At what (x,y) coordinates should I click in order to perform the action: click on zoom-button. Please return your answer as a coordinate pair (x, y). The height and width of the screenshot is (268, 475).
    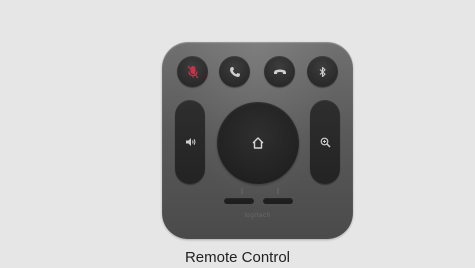
    Looking at the image, I should click on (325, 142).